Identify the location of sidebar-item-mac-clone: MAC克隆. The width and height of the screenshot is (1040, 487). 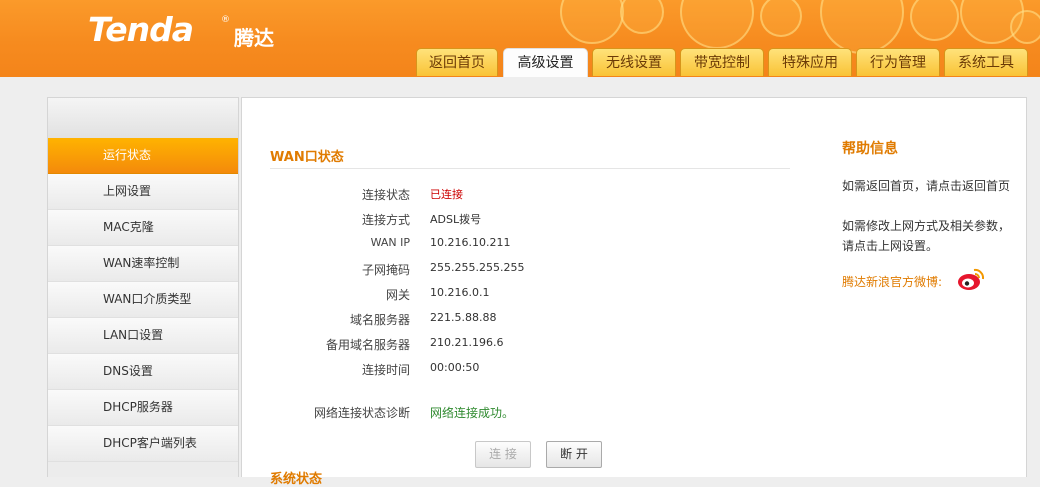
(143, 228).